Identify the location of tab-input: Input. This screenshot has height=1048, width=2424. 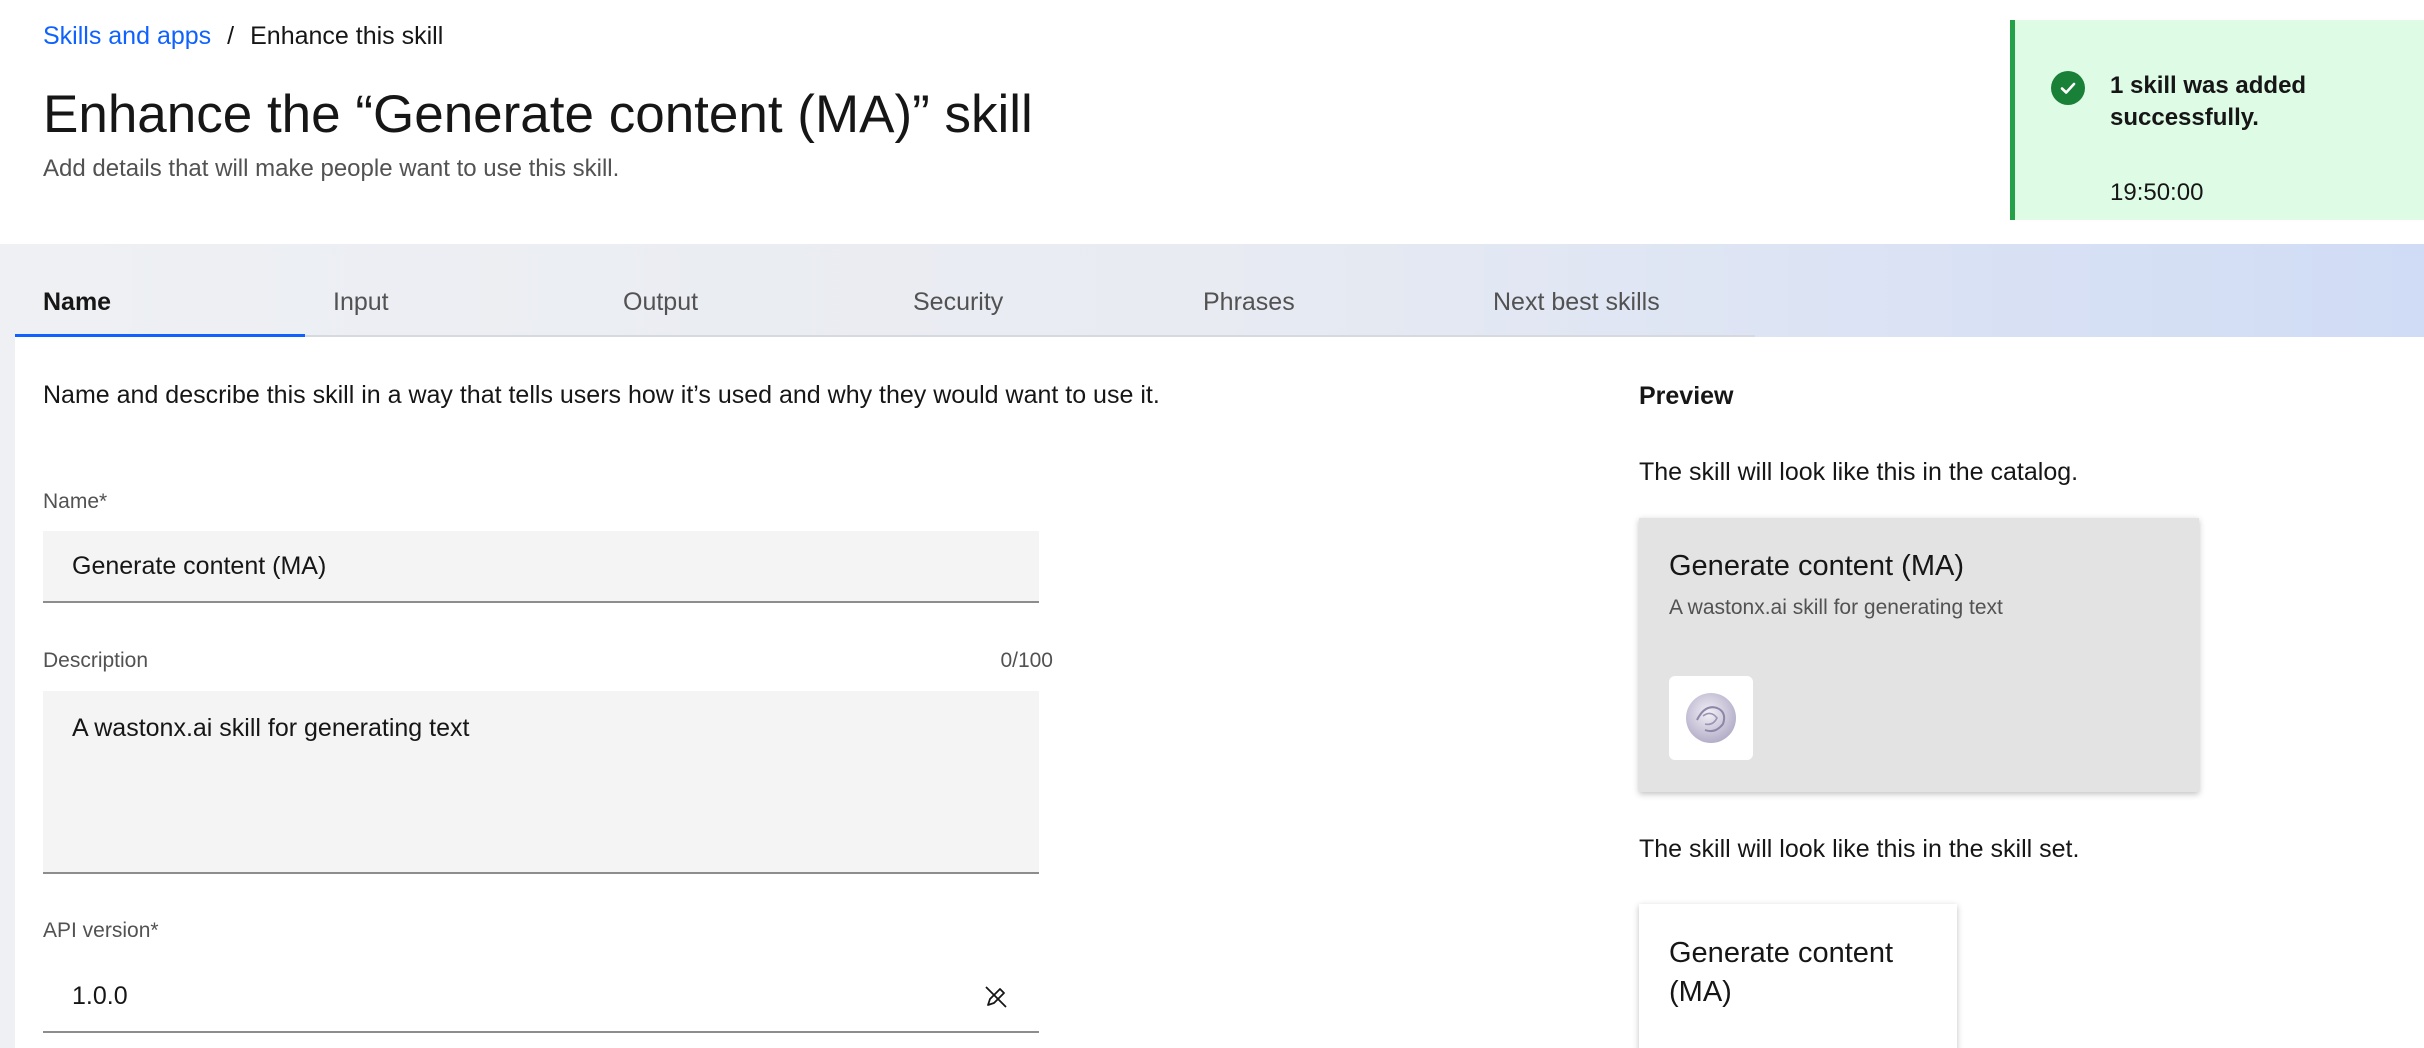
(450, 290).